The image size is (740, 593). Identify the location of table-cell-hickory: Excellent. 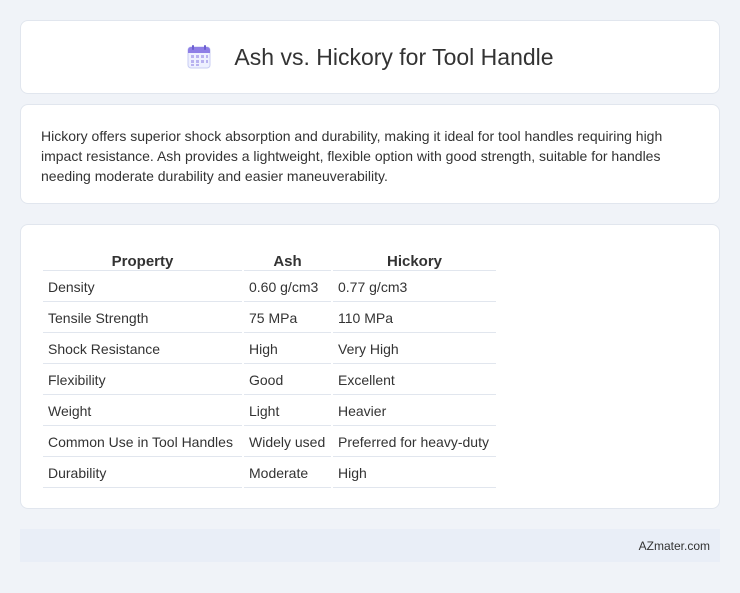
(414, 380).